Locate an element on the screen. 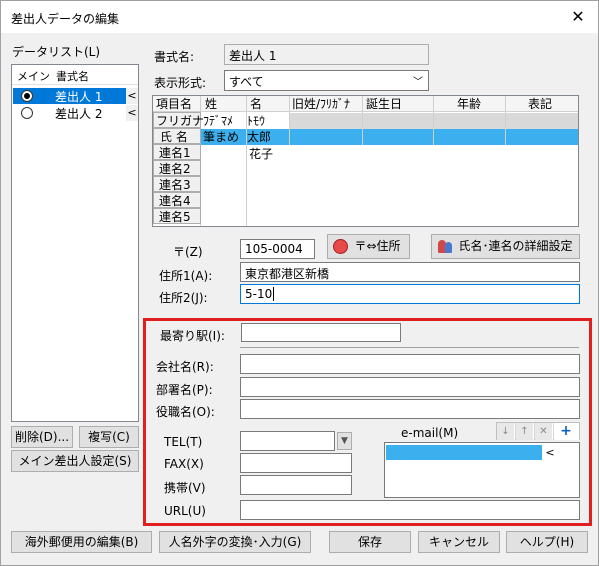  furigana-mei-cell: ﾄﾓｳ is located at coordinates (256, 121).